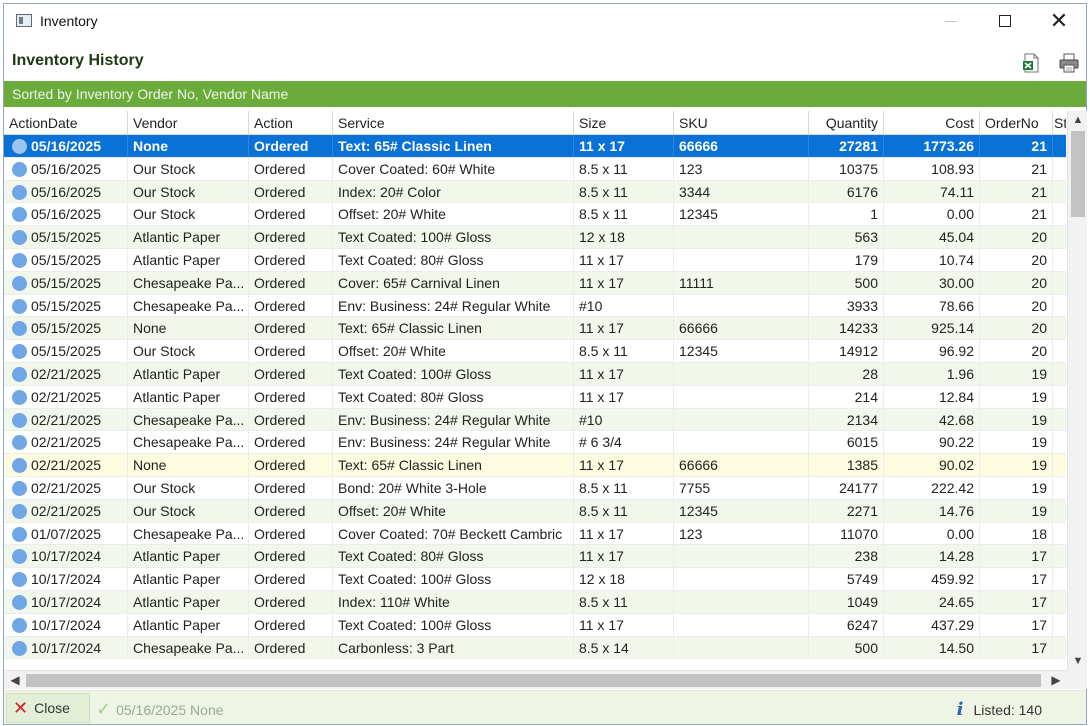  I want to click on cell-actiondate: 02/21/2025, so click(66, 373).